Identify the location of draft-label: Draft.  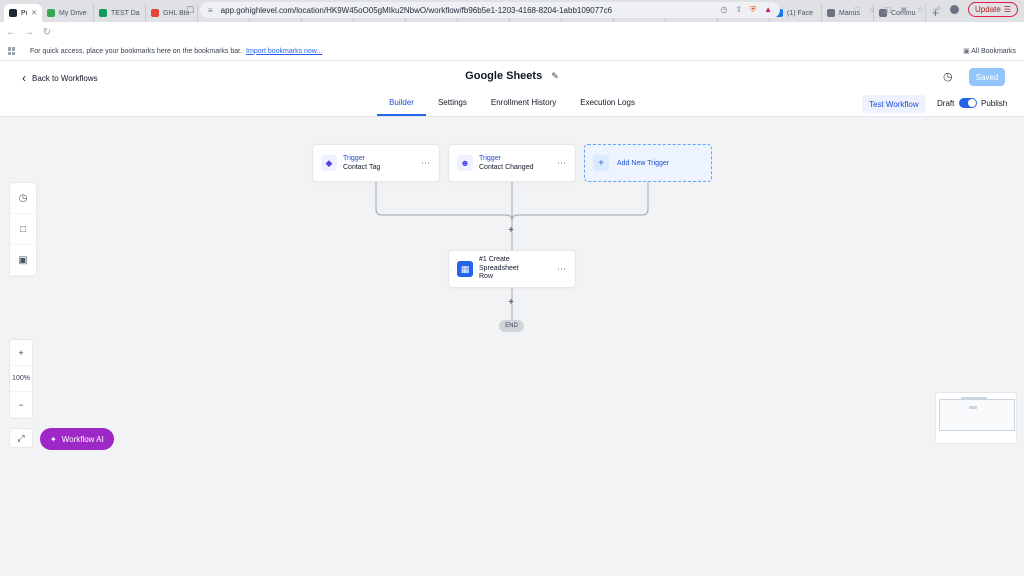
(946, 103).